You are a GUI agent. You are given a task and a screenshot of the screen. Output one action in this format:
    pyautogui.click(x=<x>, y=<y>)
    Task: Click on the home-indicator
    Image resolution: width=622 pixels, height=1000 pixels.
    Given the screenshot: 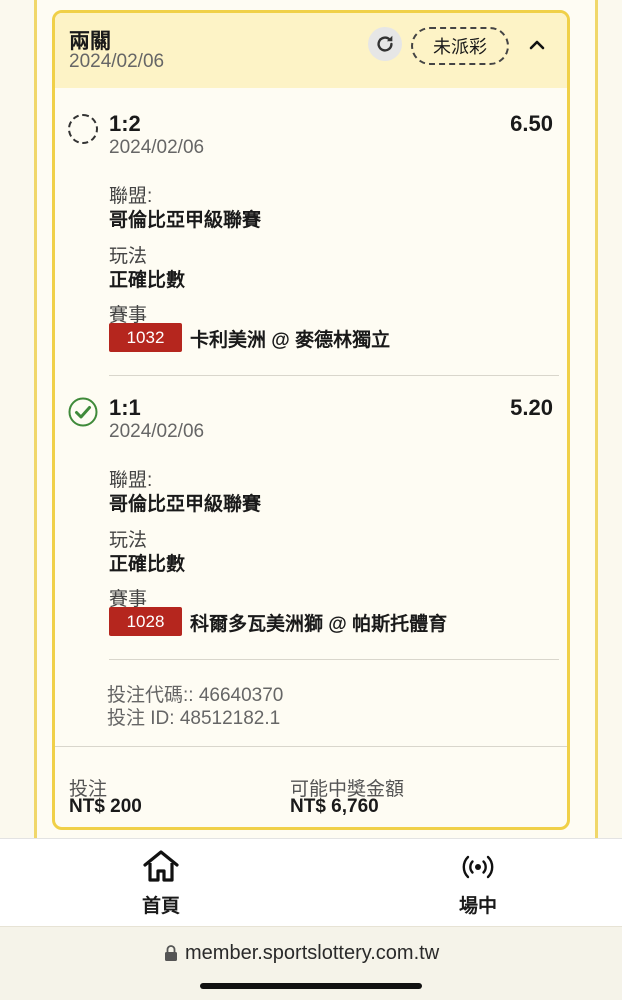 What is the action you would take?
    pyautogui.click(x=311, y=986)
    